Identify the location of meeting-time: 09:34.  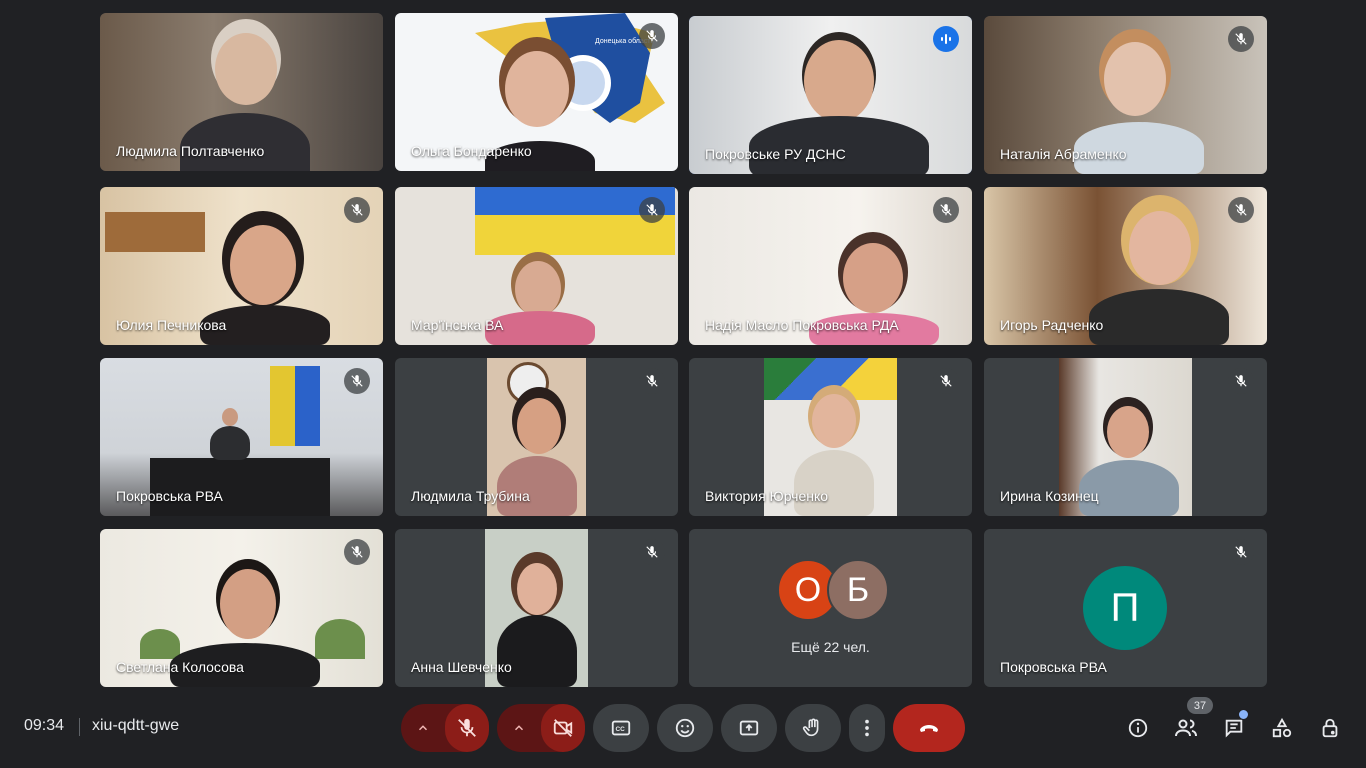
(44, 725).